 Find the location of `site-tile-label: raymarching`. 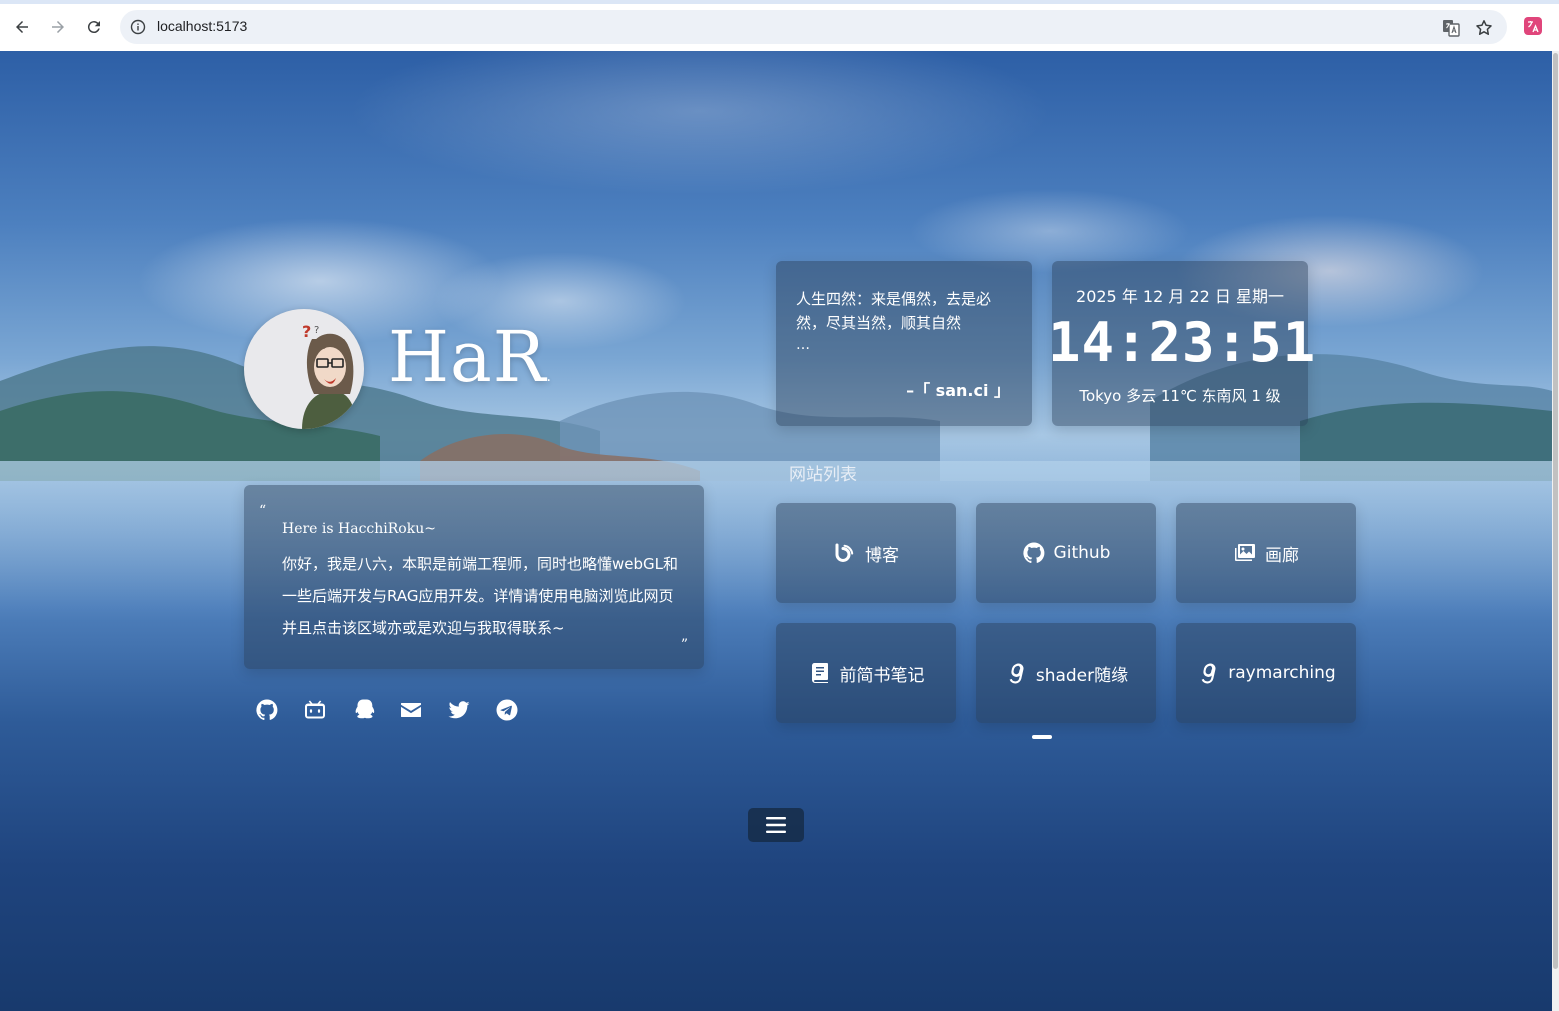

site-tile-label: raymarching is located at coordinates (1282, 673).